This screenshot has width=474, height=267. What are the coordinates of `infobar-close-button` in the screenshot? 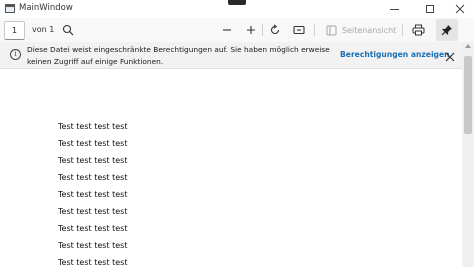 It's located at (450, 55).